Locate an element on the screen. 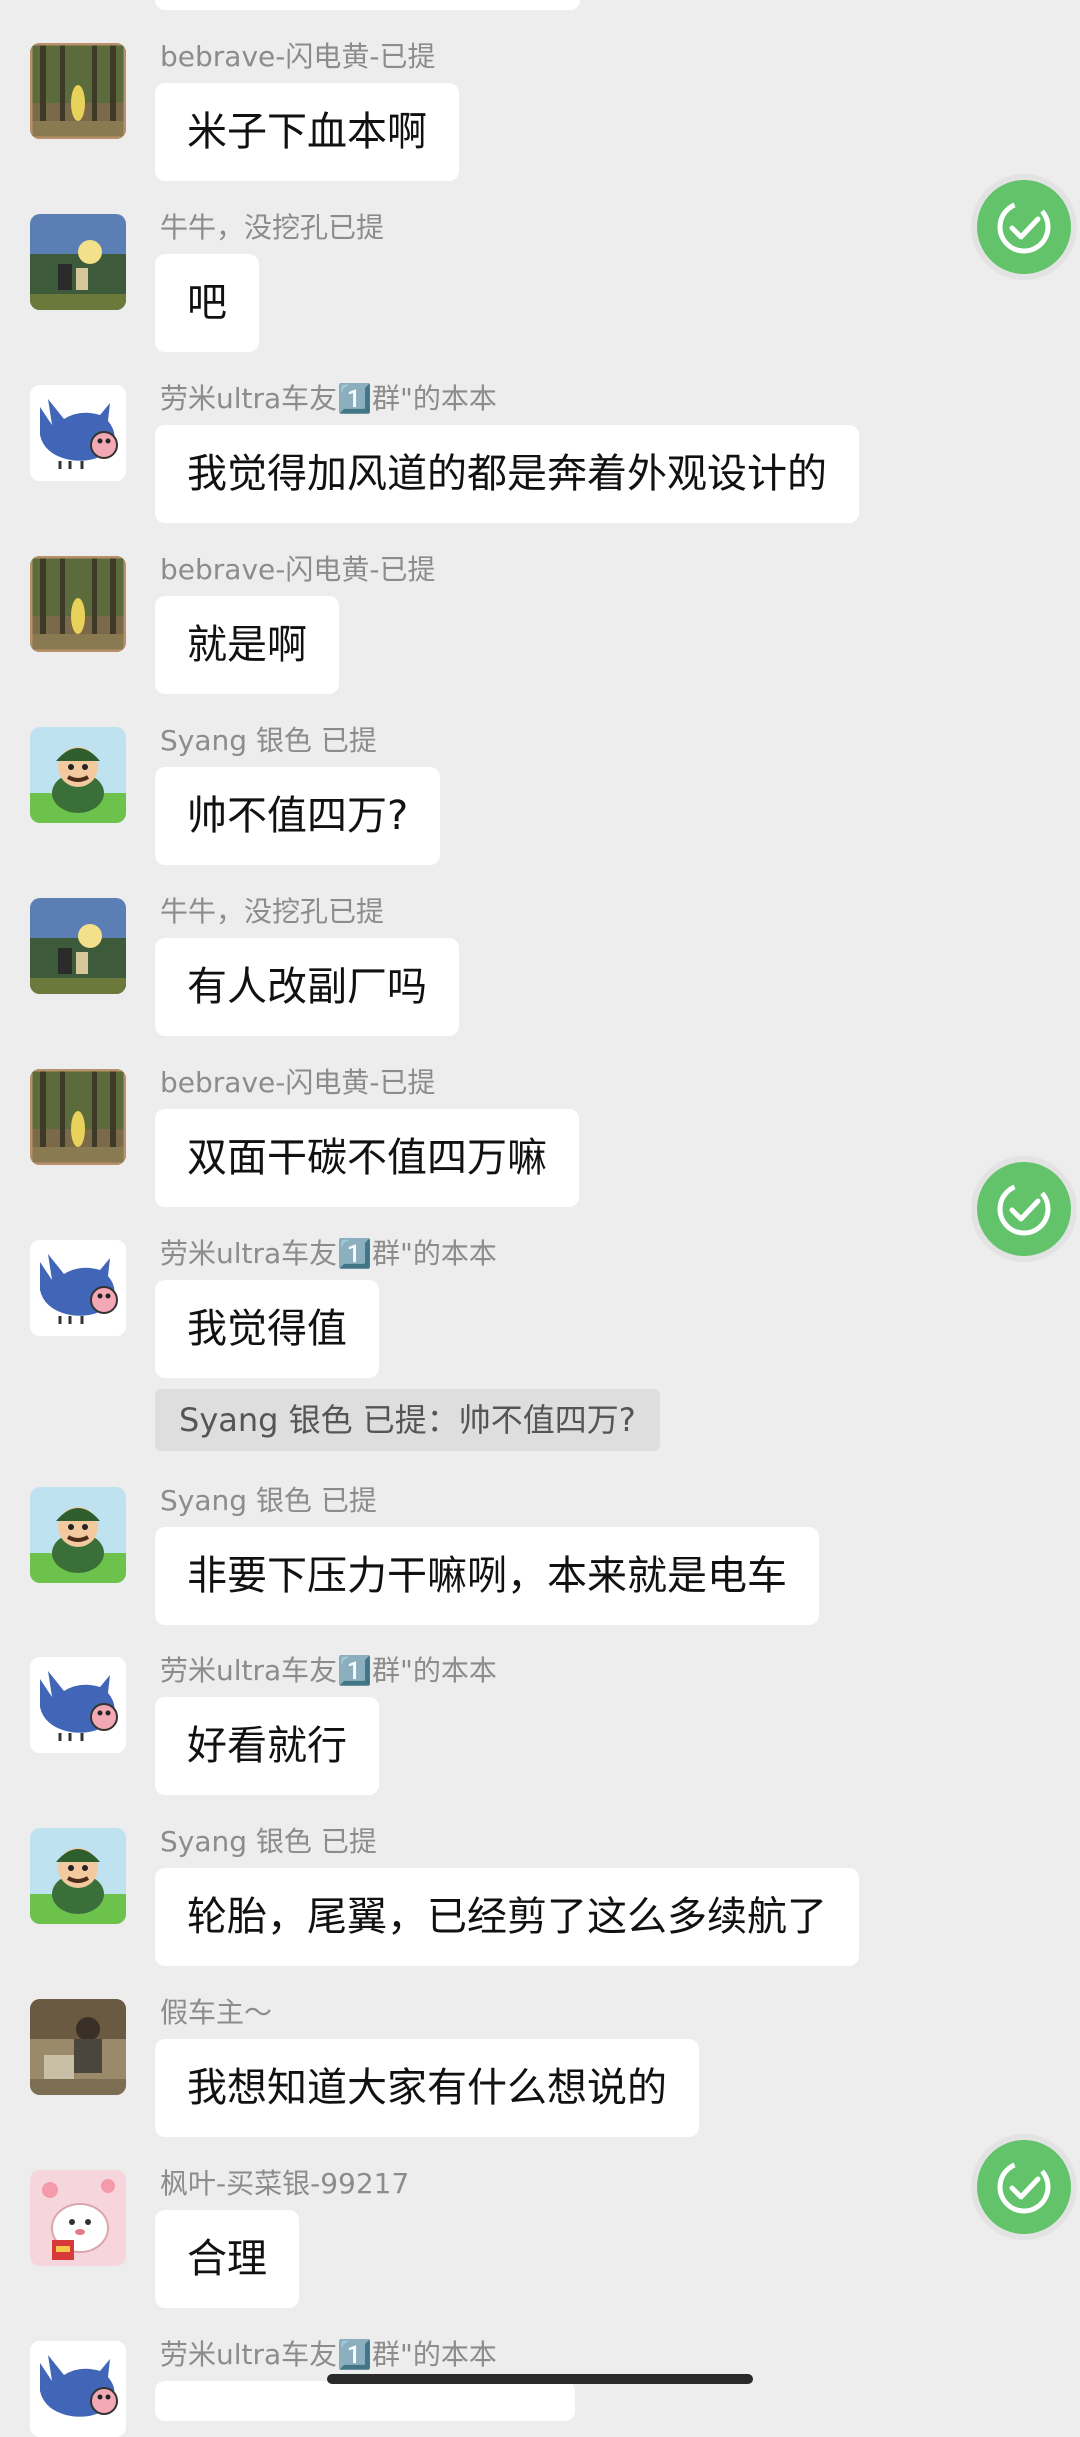  message-bubble: 帅不值四万? is located at coordinates (298, 816).